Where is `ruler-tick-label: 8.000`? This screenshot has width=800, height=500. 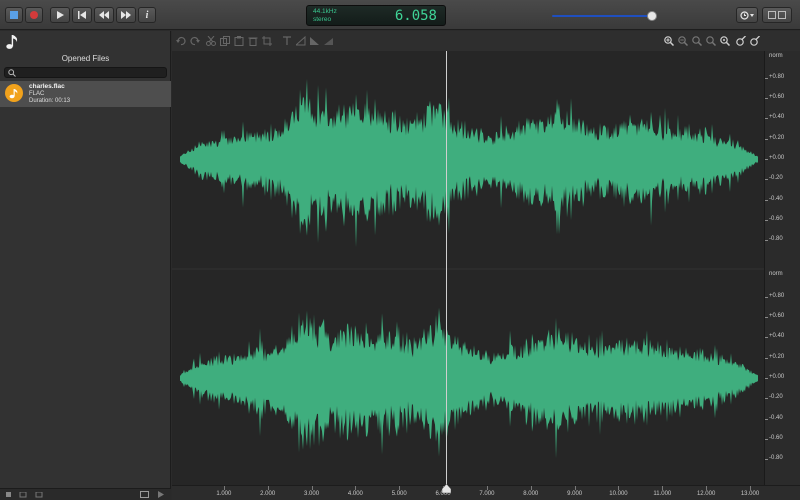
ruler-tick-label: 8.000 is located at coordinates (531, 494).